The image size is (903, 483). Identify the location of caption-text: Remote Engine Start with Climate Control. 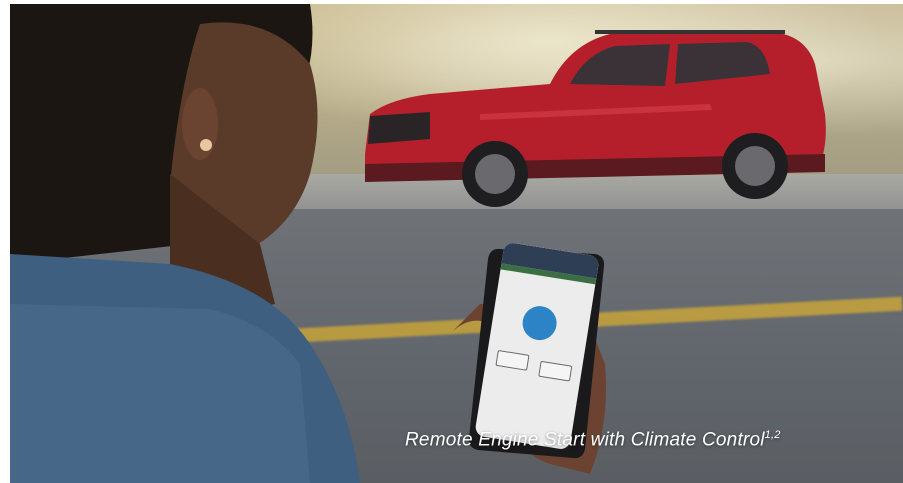
(585, 440).